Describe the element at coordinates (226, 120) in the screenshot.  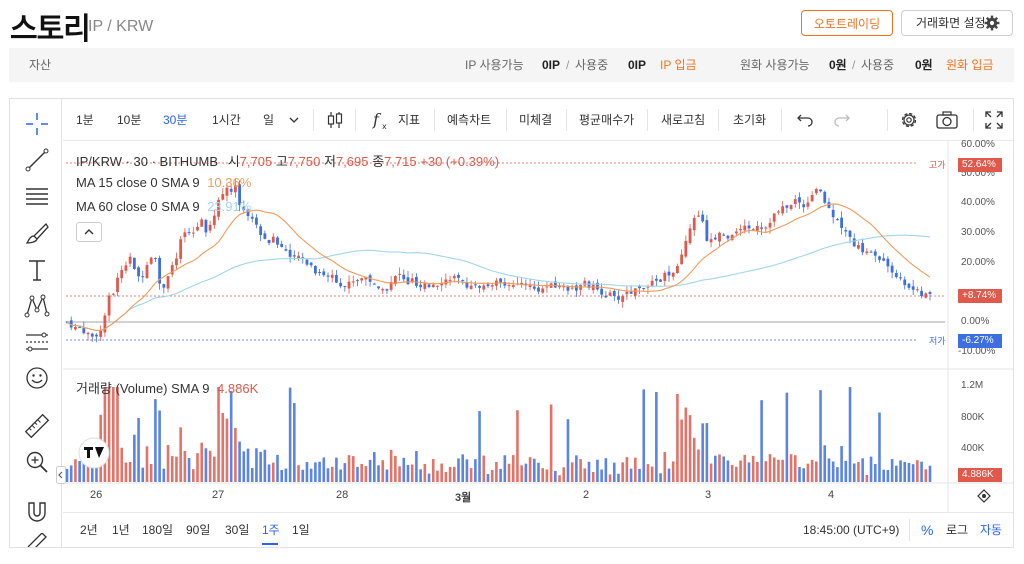
I see `interval-1h: 1시간` at that location.